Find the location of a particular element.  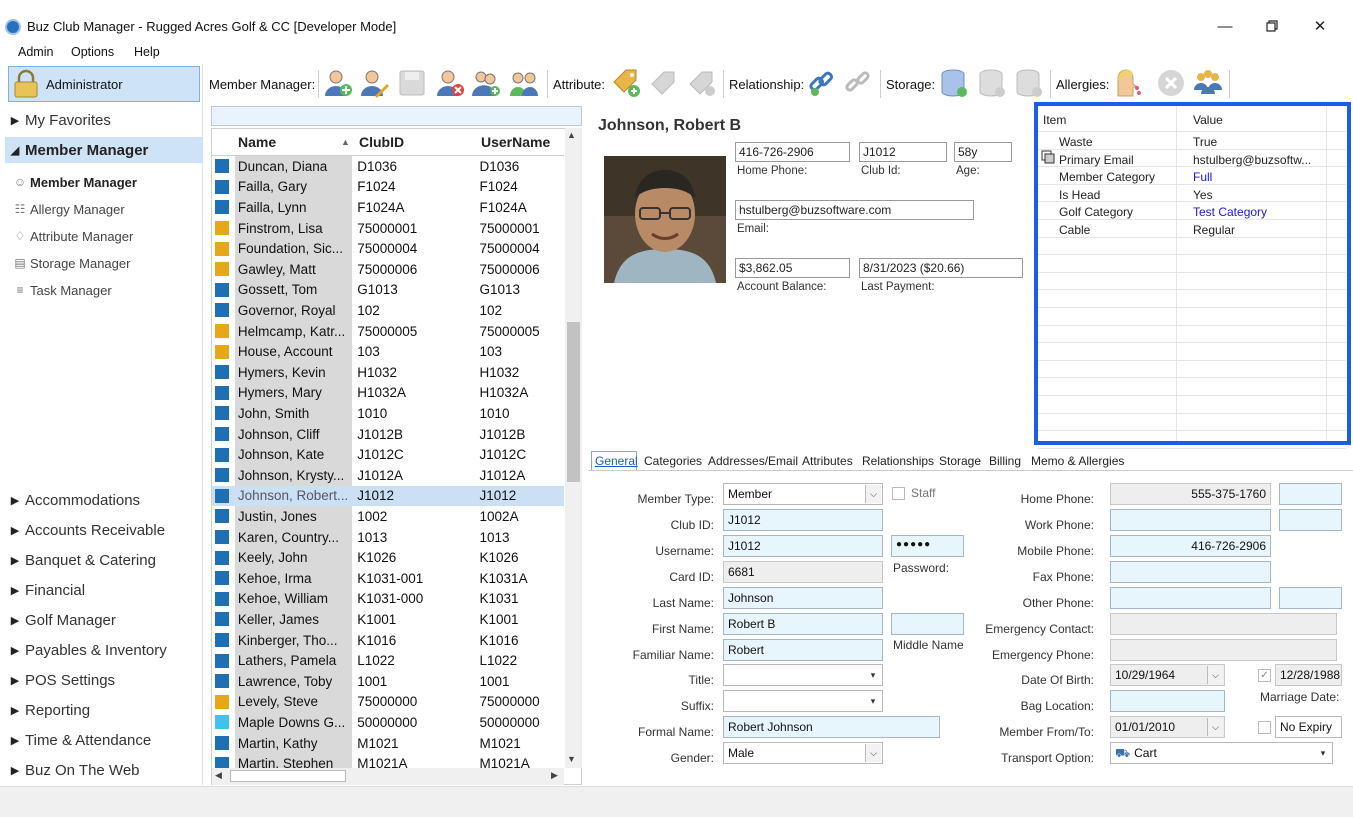

menu-help: Help is located at coordinates (147, 52).